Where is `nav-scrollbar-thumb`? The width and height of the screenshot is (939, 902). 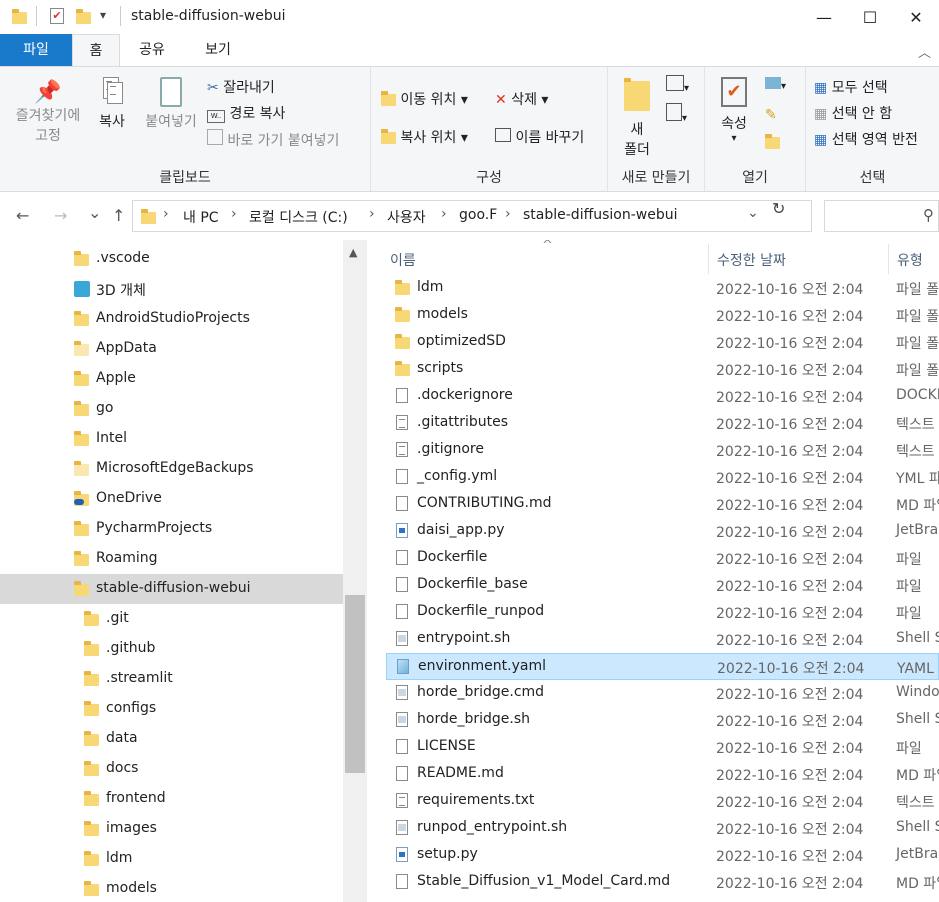
nav-scrollbar-thumb is located at coordinates (355, 684).